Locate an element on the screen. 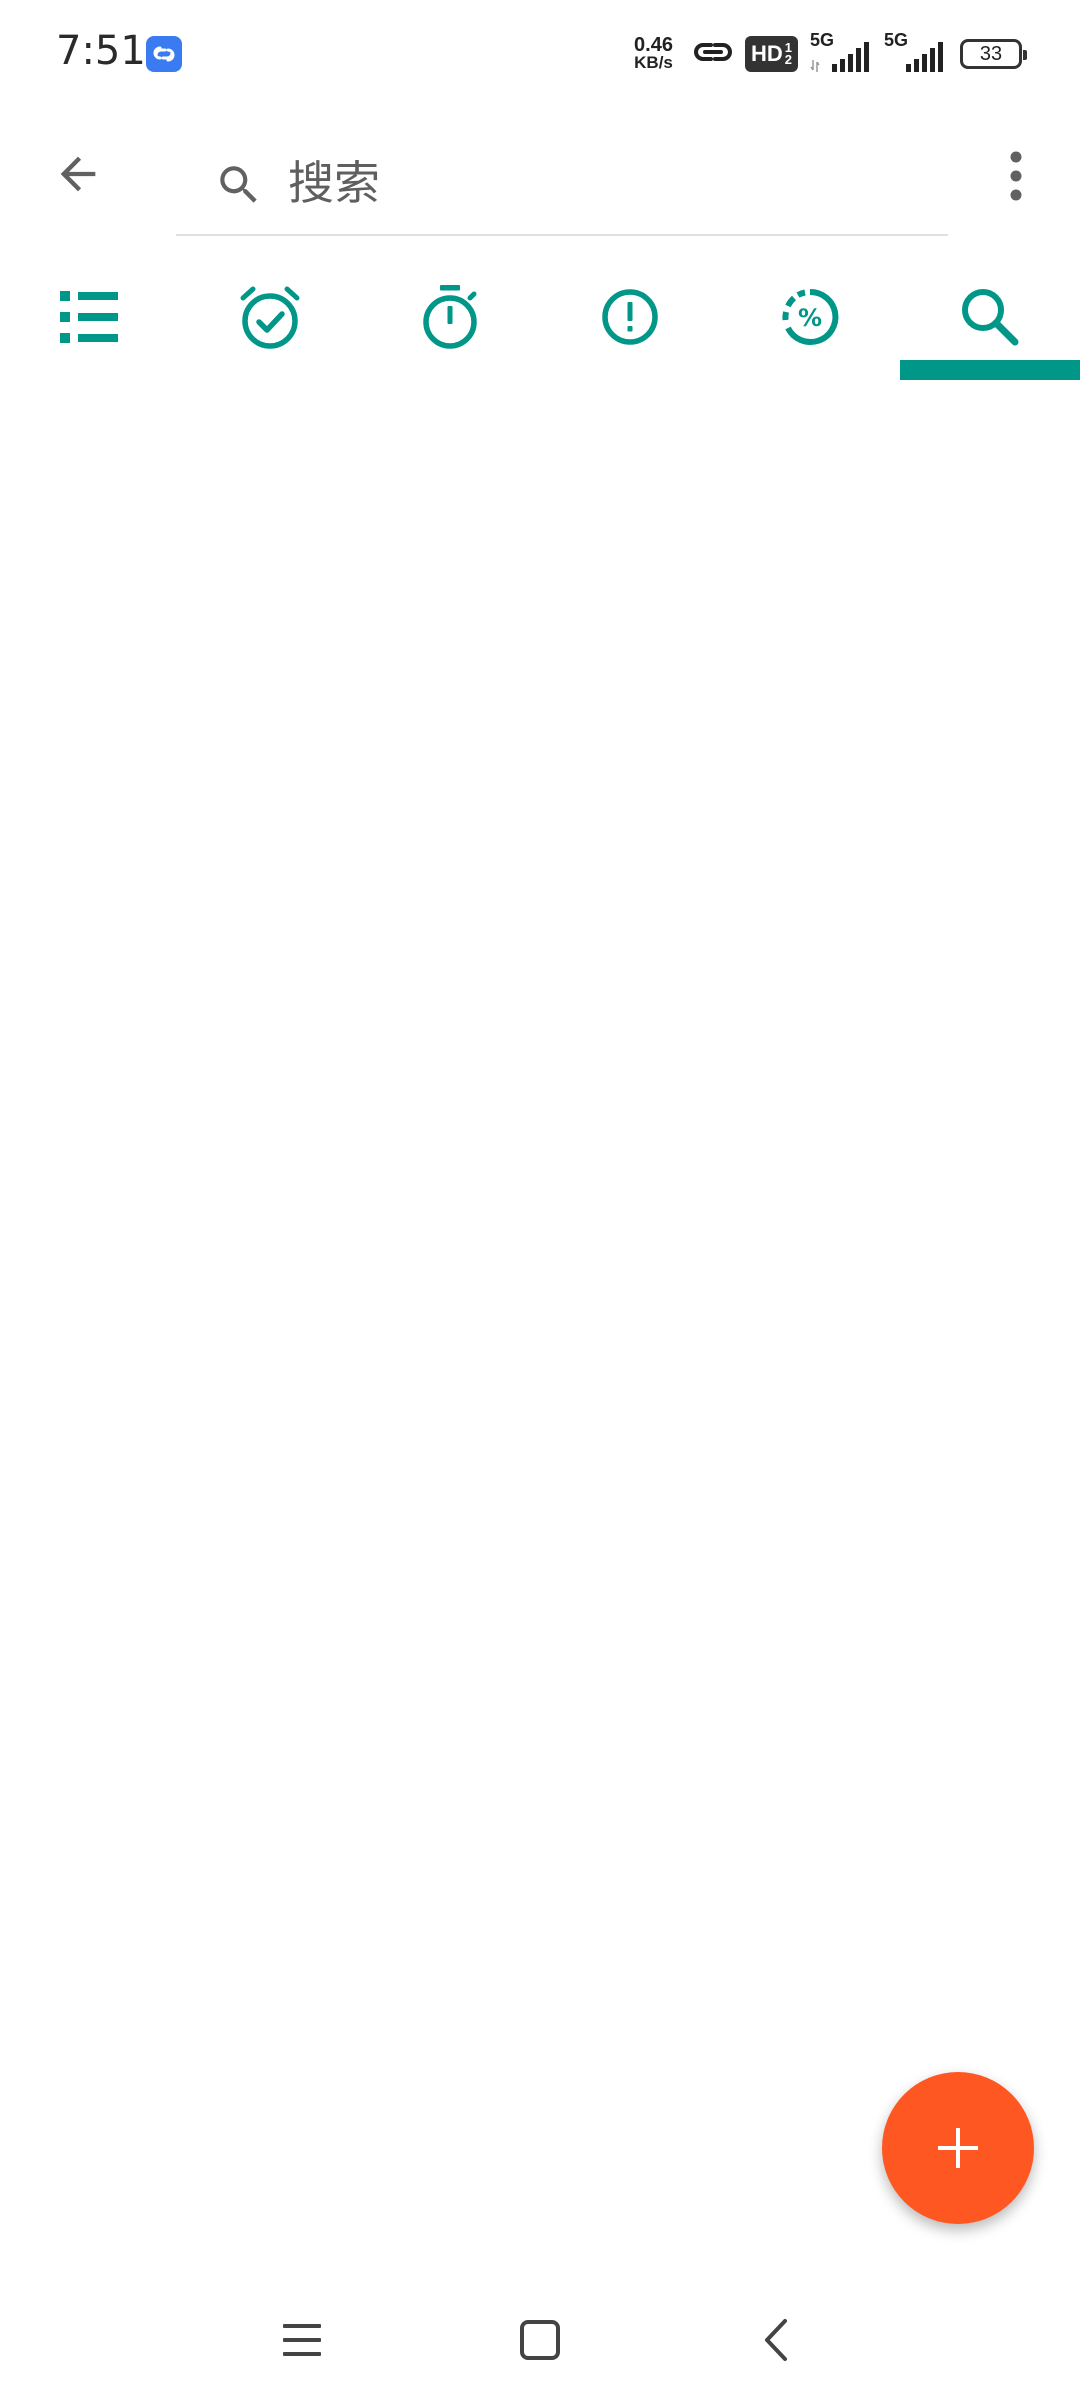 Image resolution: width=1080 pixels, height=2400 pixels. search-field is located at coordinates (562, 182).